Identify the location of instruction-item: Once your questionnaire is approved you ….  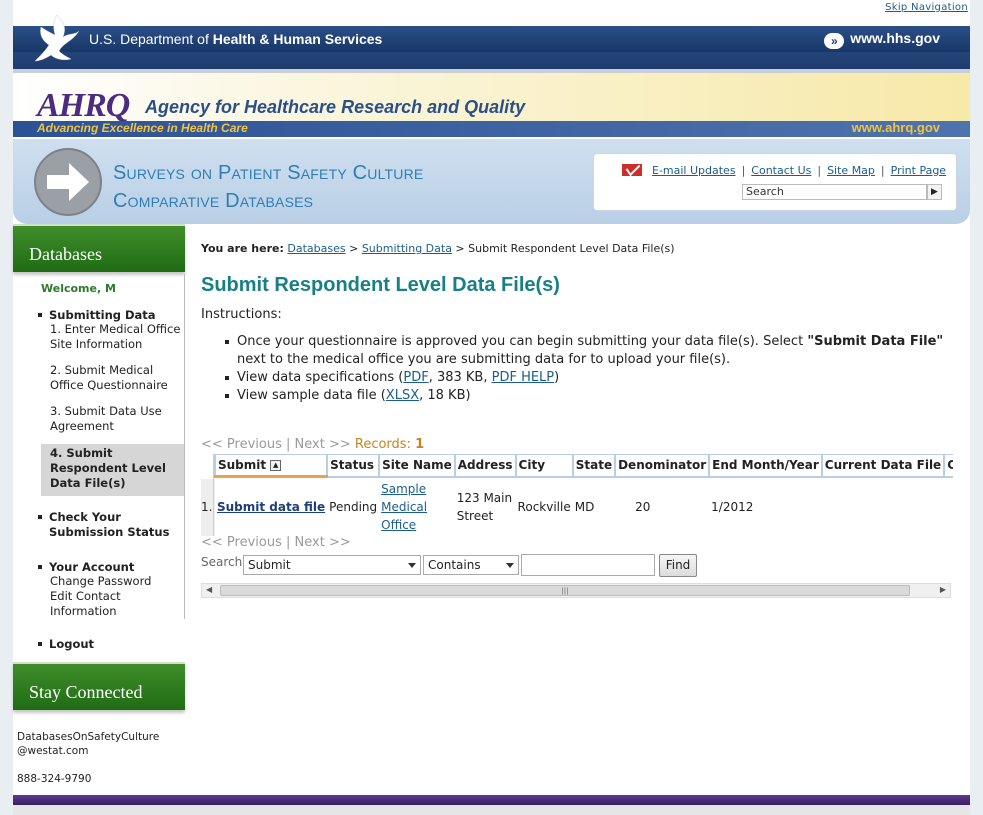
(597, 351).